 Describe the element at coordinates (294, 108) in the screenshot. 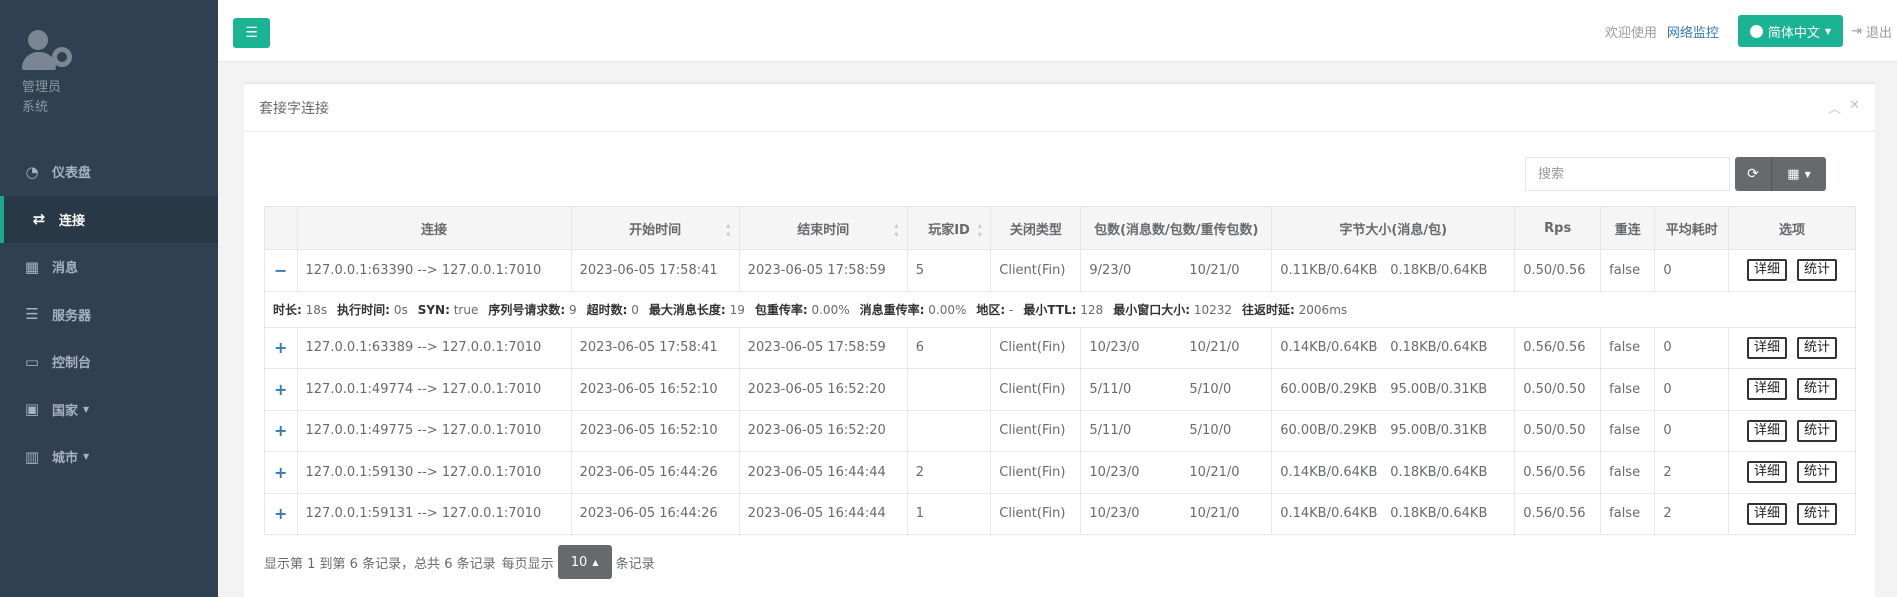

I see `panel-title: 套接字连接` at that location.